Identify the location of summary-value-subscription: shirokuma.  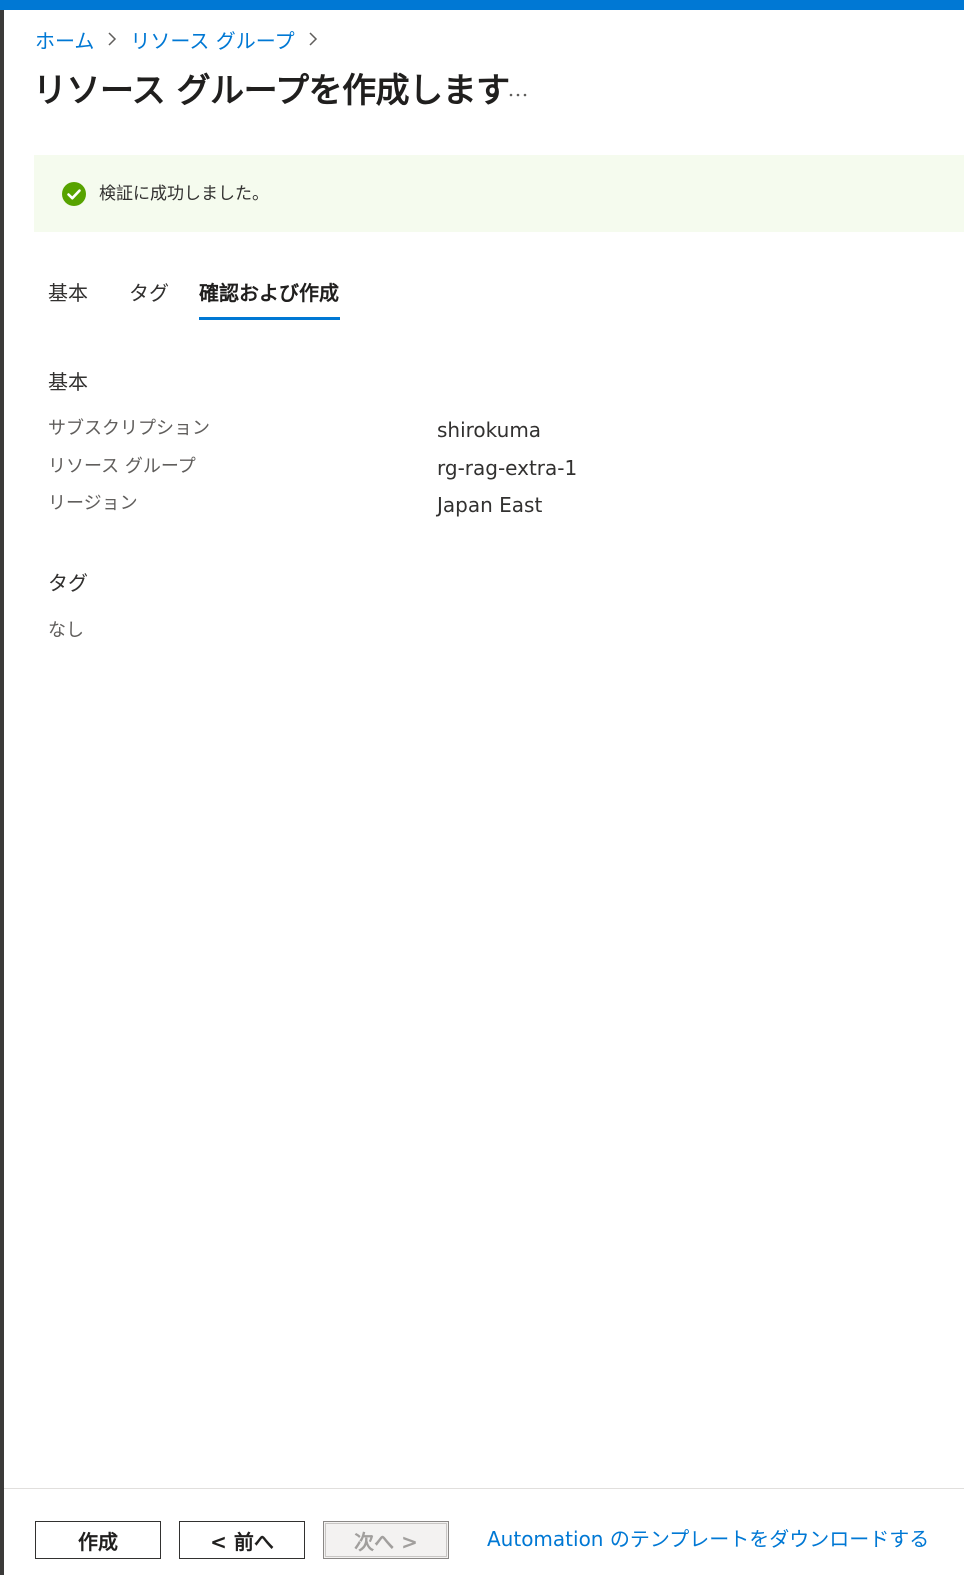
(489, 430).